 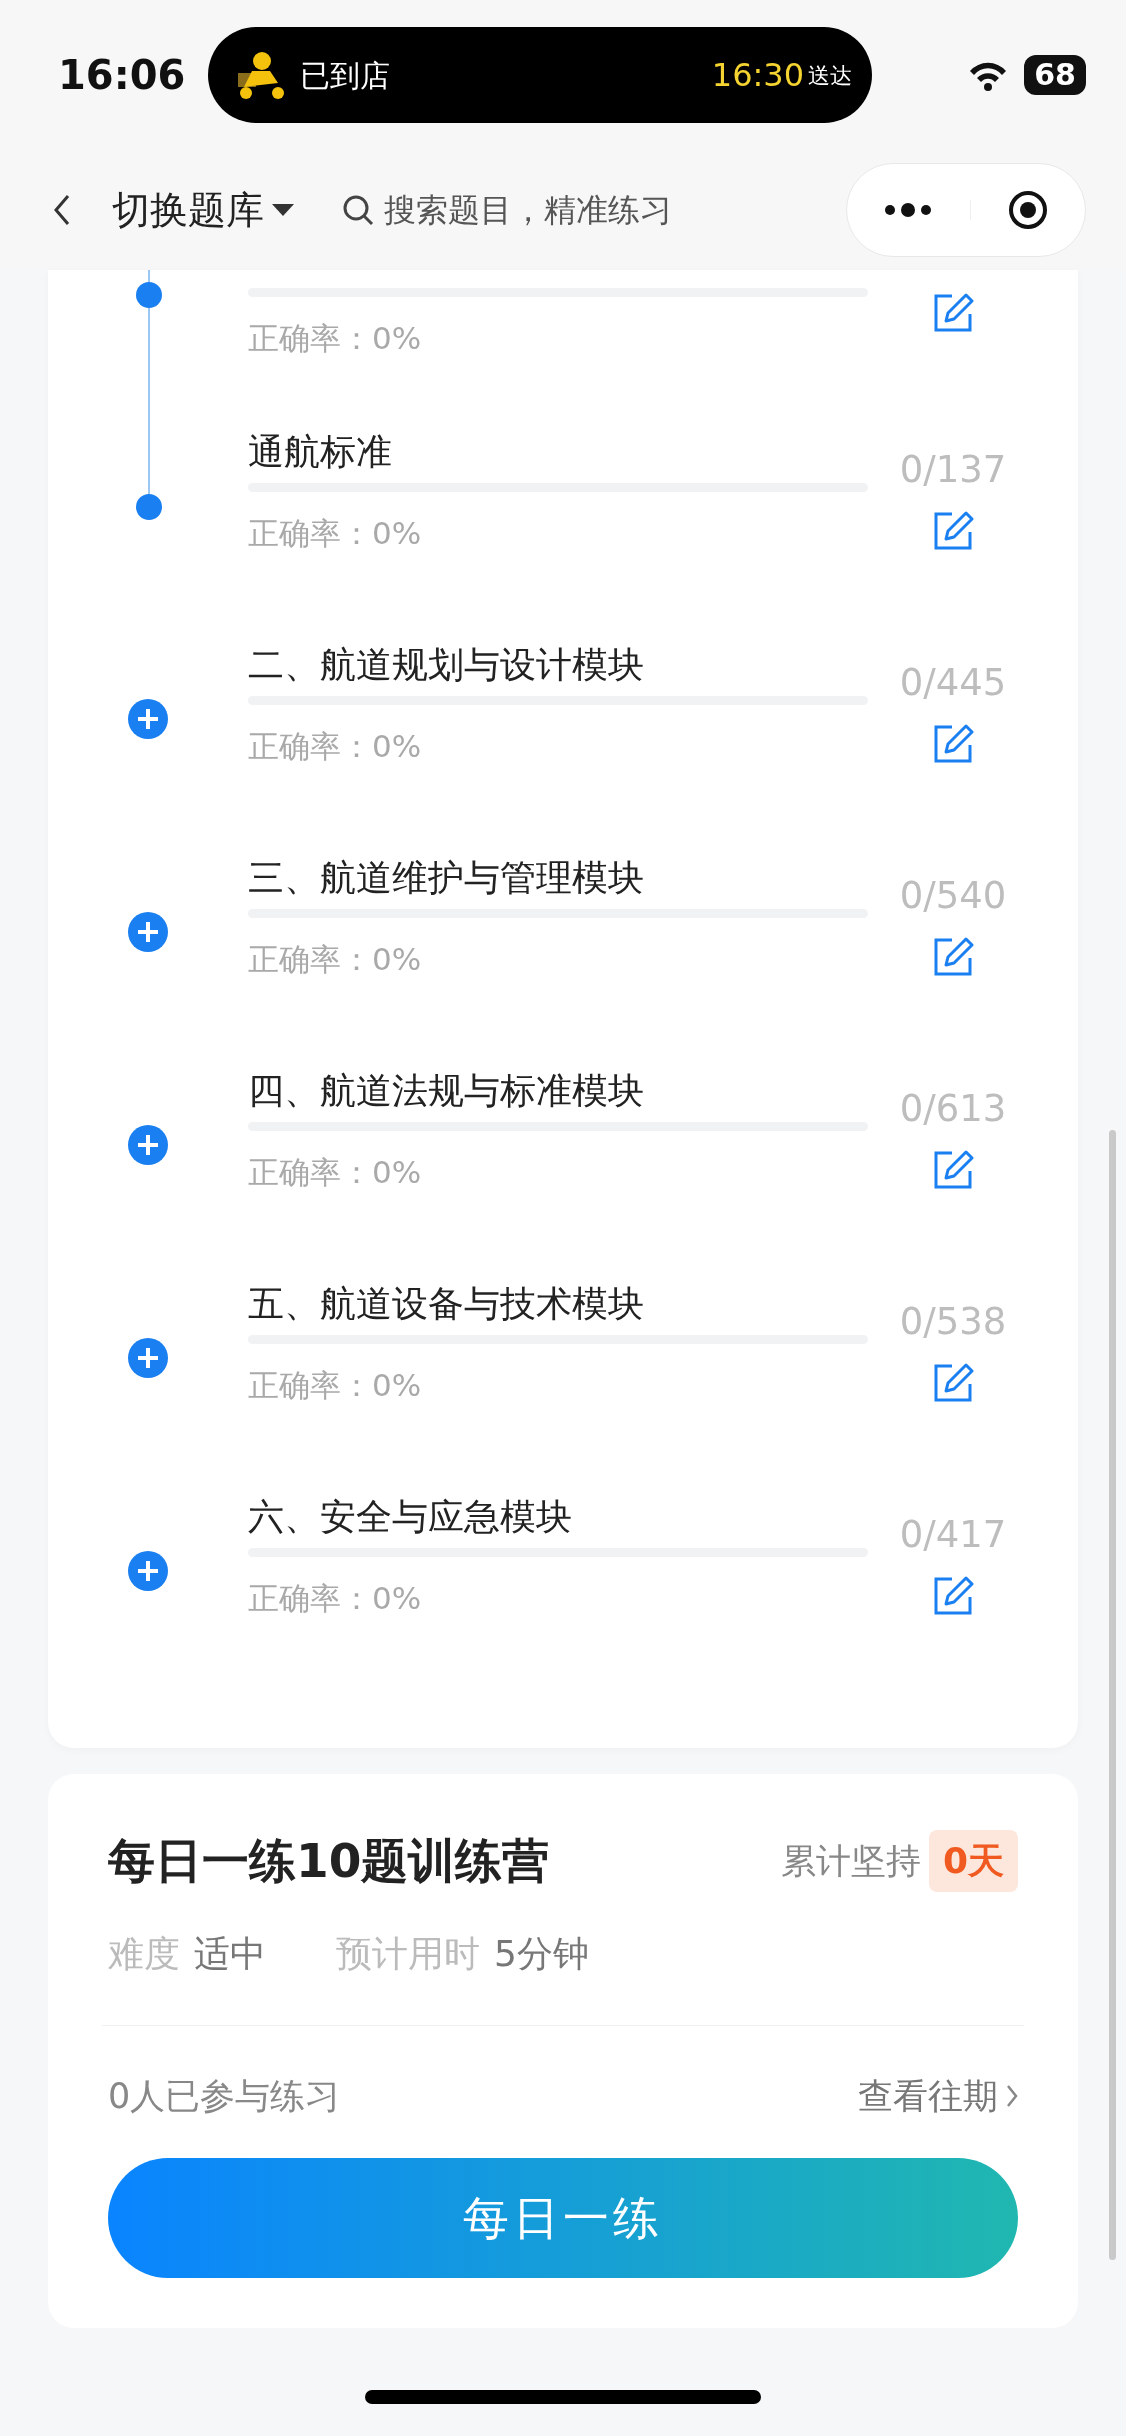 I want to click on history-link: 查看往期, so click(x=938, y=2095).